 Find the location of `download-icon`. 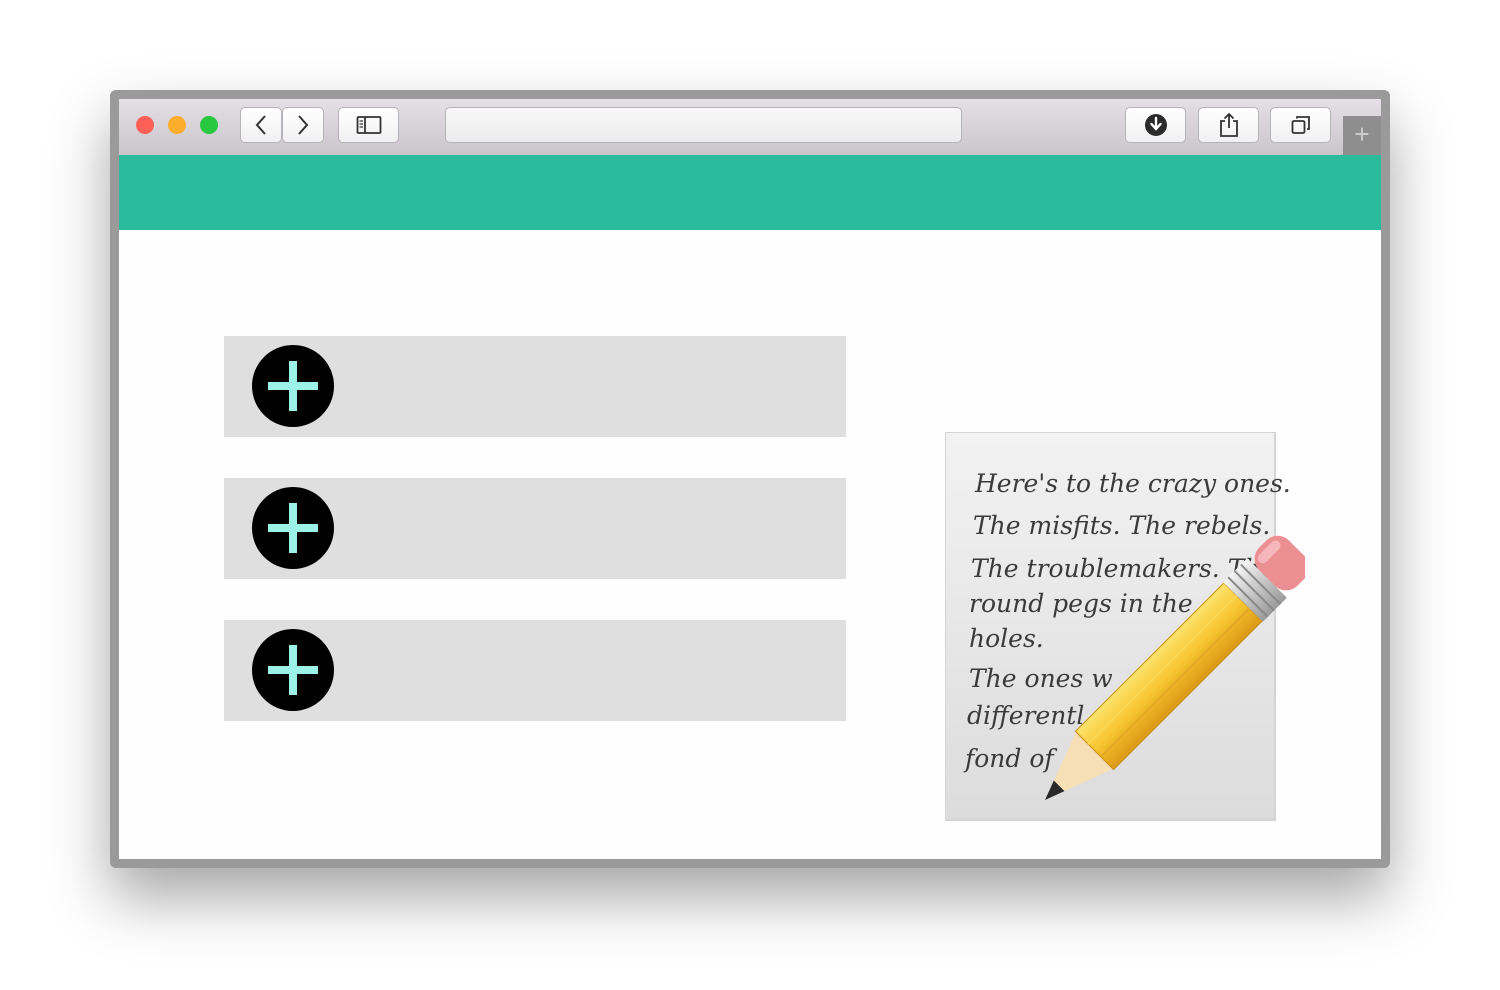

download-icon is located at coordinates (1155, 125).